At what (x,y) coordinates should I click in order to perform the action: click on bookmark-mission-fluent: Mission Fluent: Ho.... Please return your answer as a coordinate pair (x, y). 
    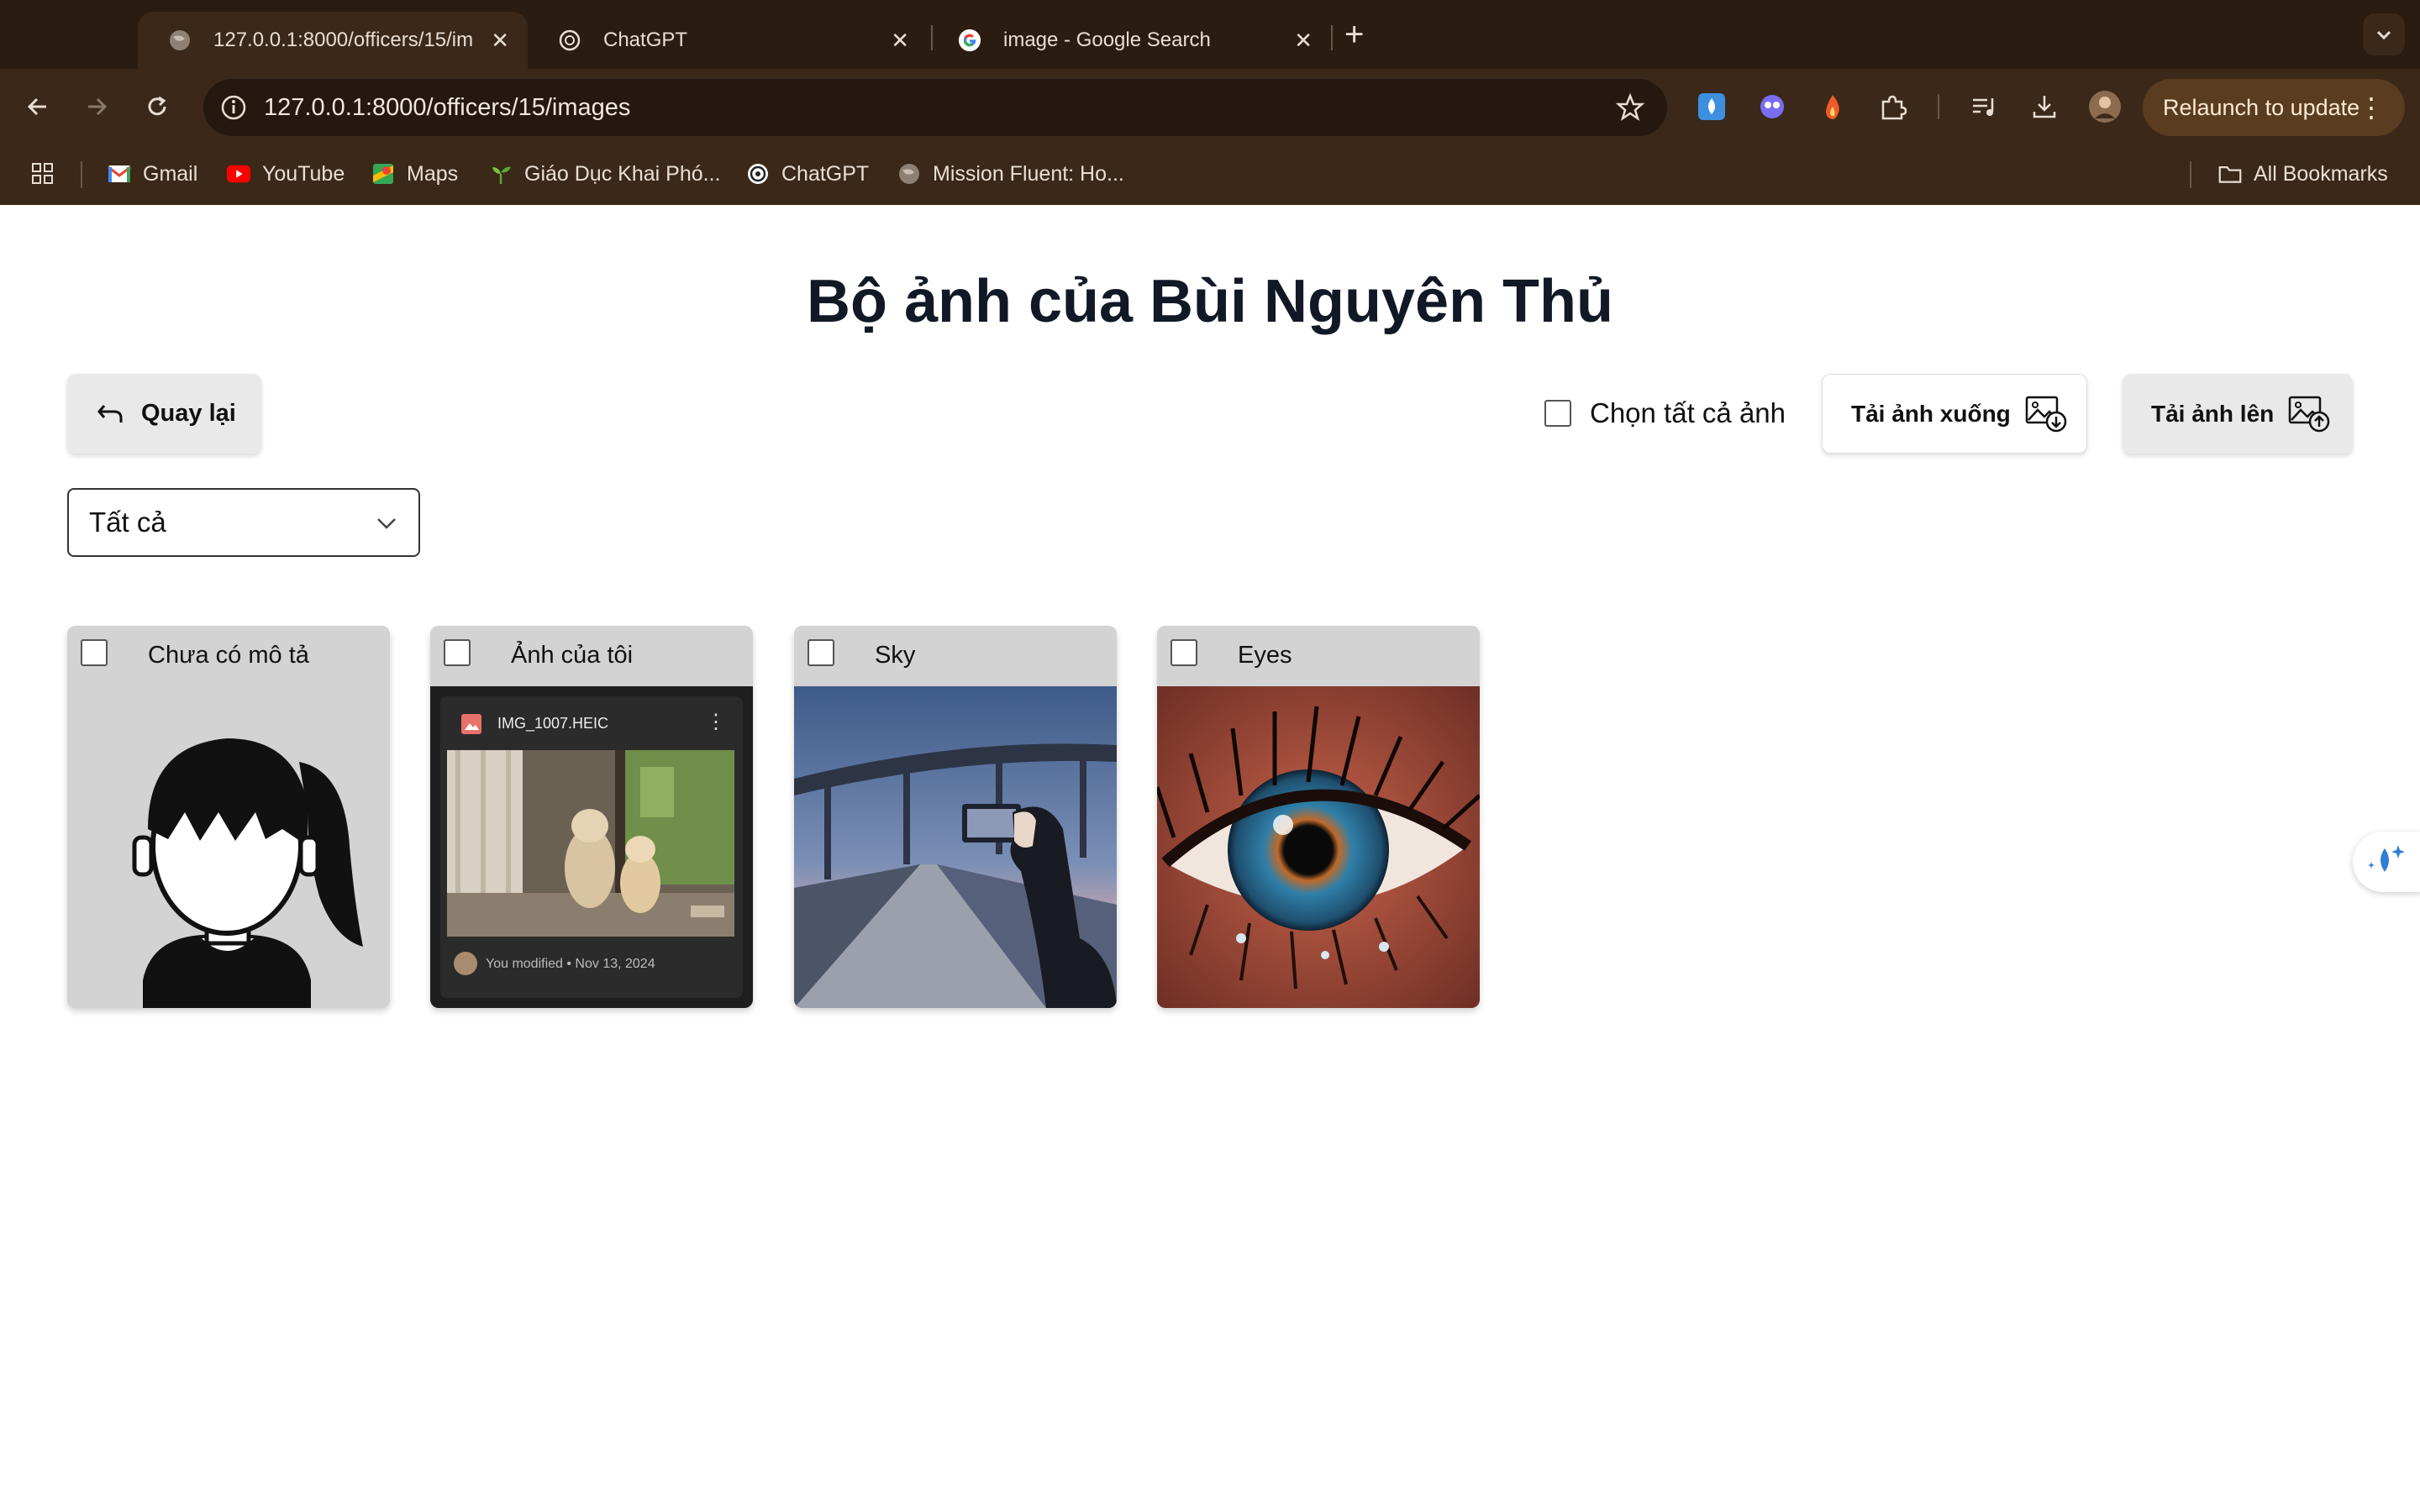
    Looking at the image, I should click on (1011, 174).